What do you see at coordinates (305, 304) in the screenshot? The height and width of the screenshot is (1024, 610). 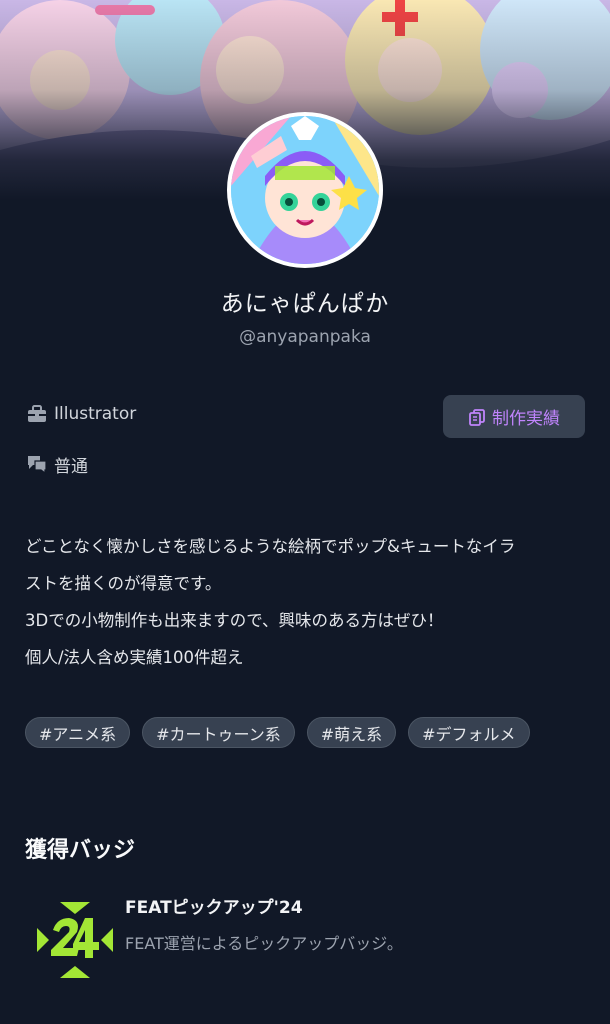 I see `display-name: あにゃぱんぱか` at bounding box center [305, 304].